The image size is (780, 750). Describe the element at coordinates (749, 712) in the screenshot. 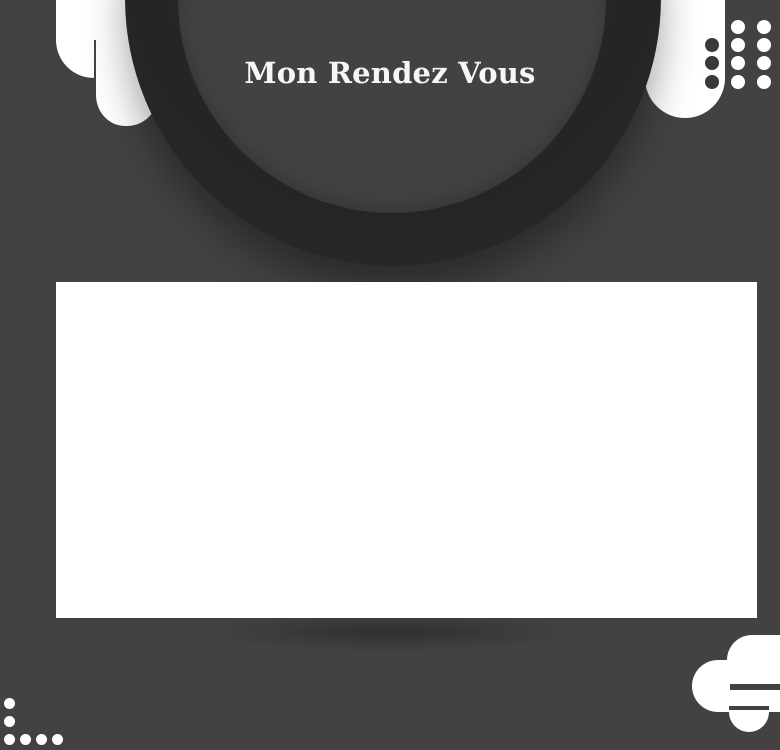

I see `decorative-circle` at that location.